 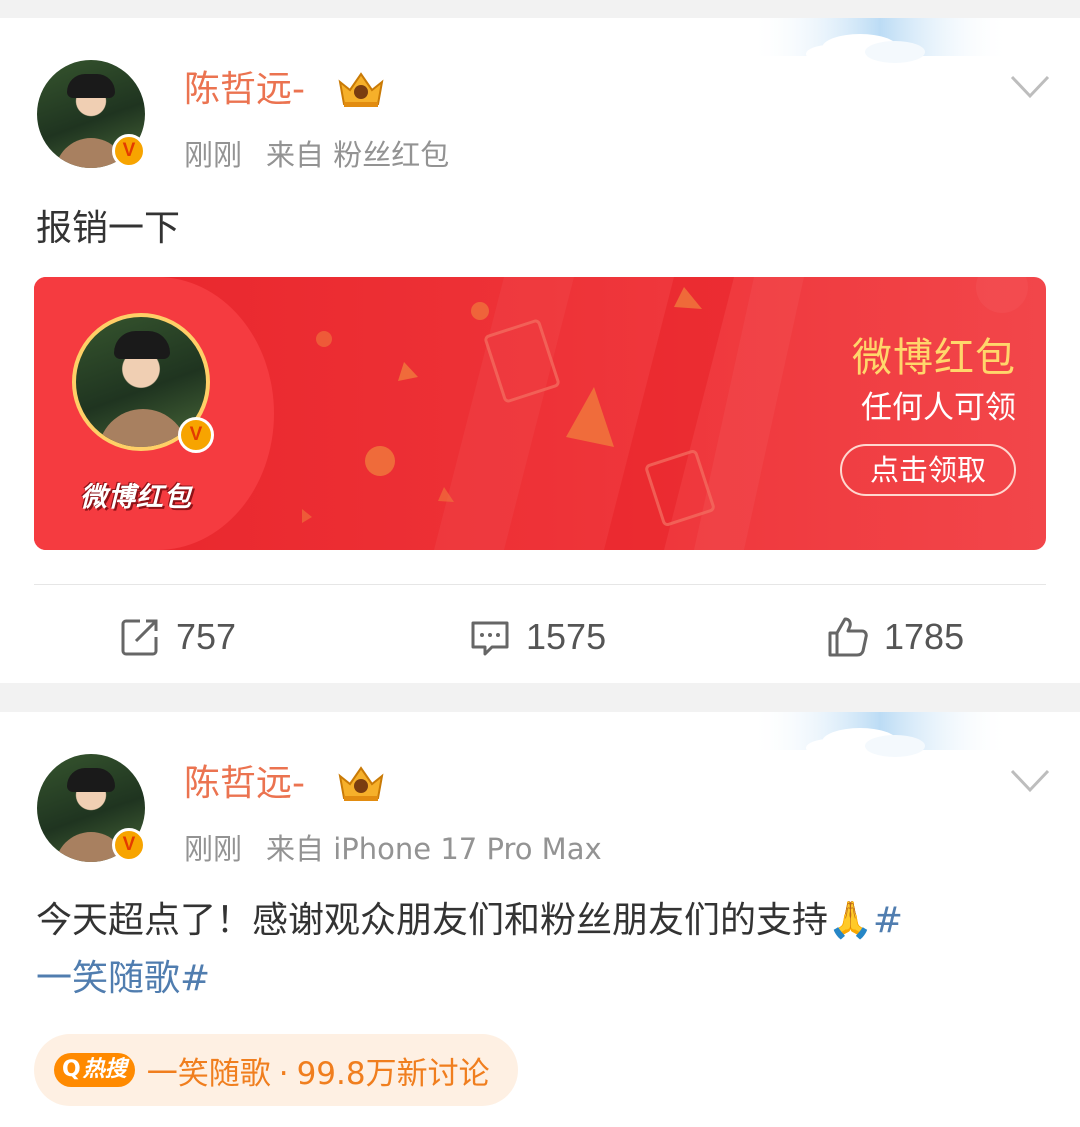 I want to click on red-packet-verified-icon: V, so click(x=196, y=435).